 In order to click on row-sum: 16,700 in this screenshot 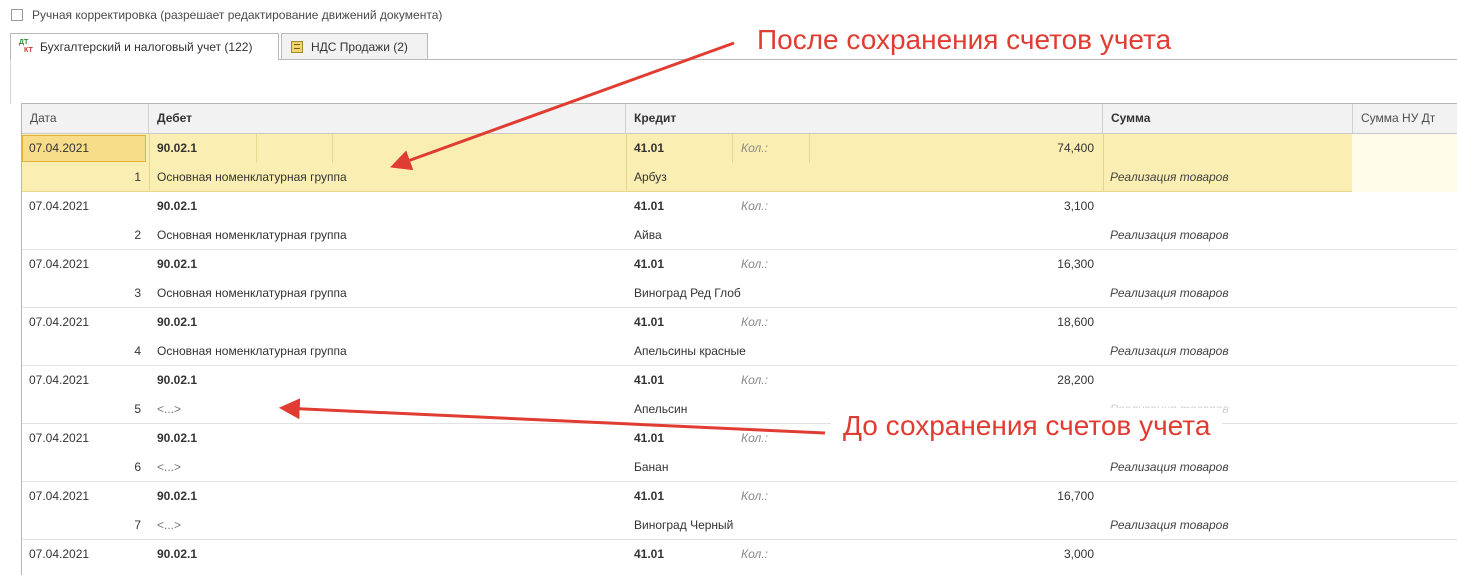, I will do `click(958, 496)`.